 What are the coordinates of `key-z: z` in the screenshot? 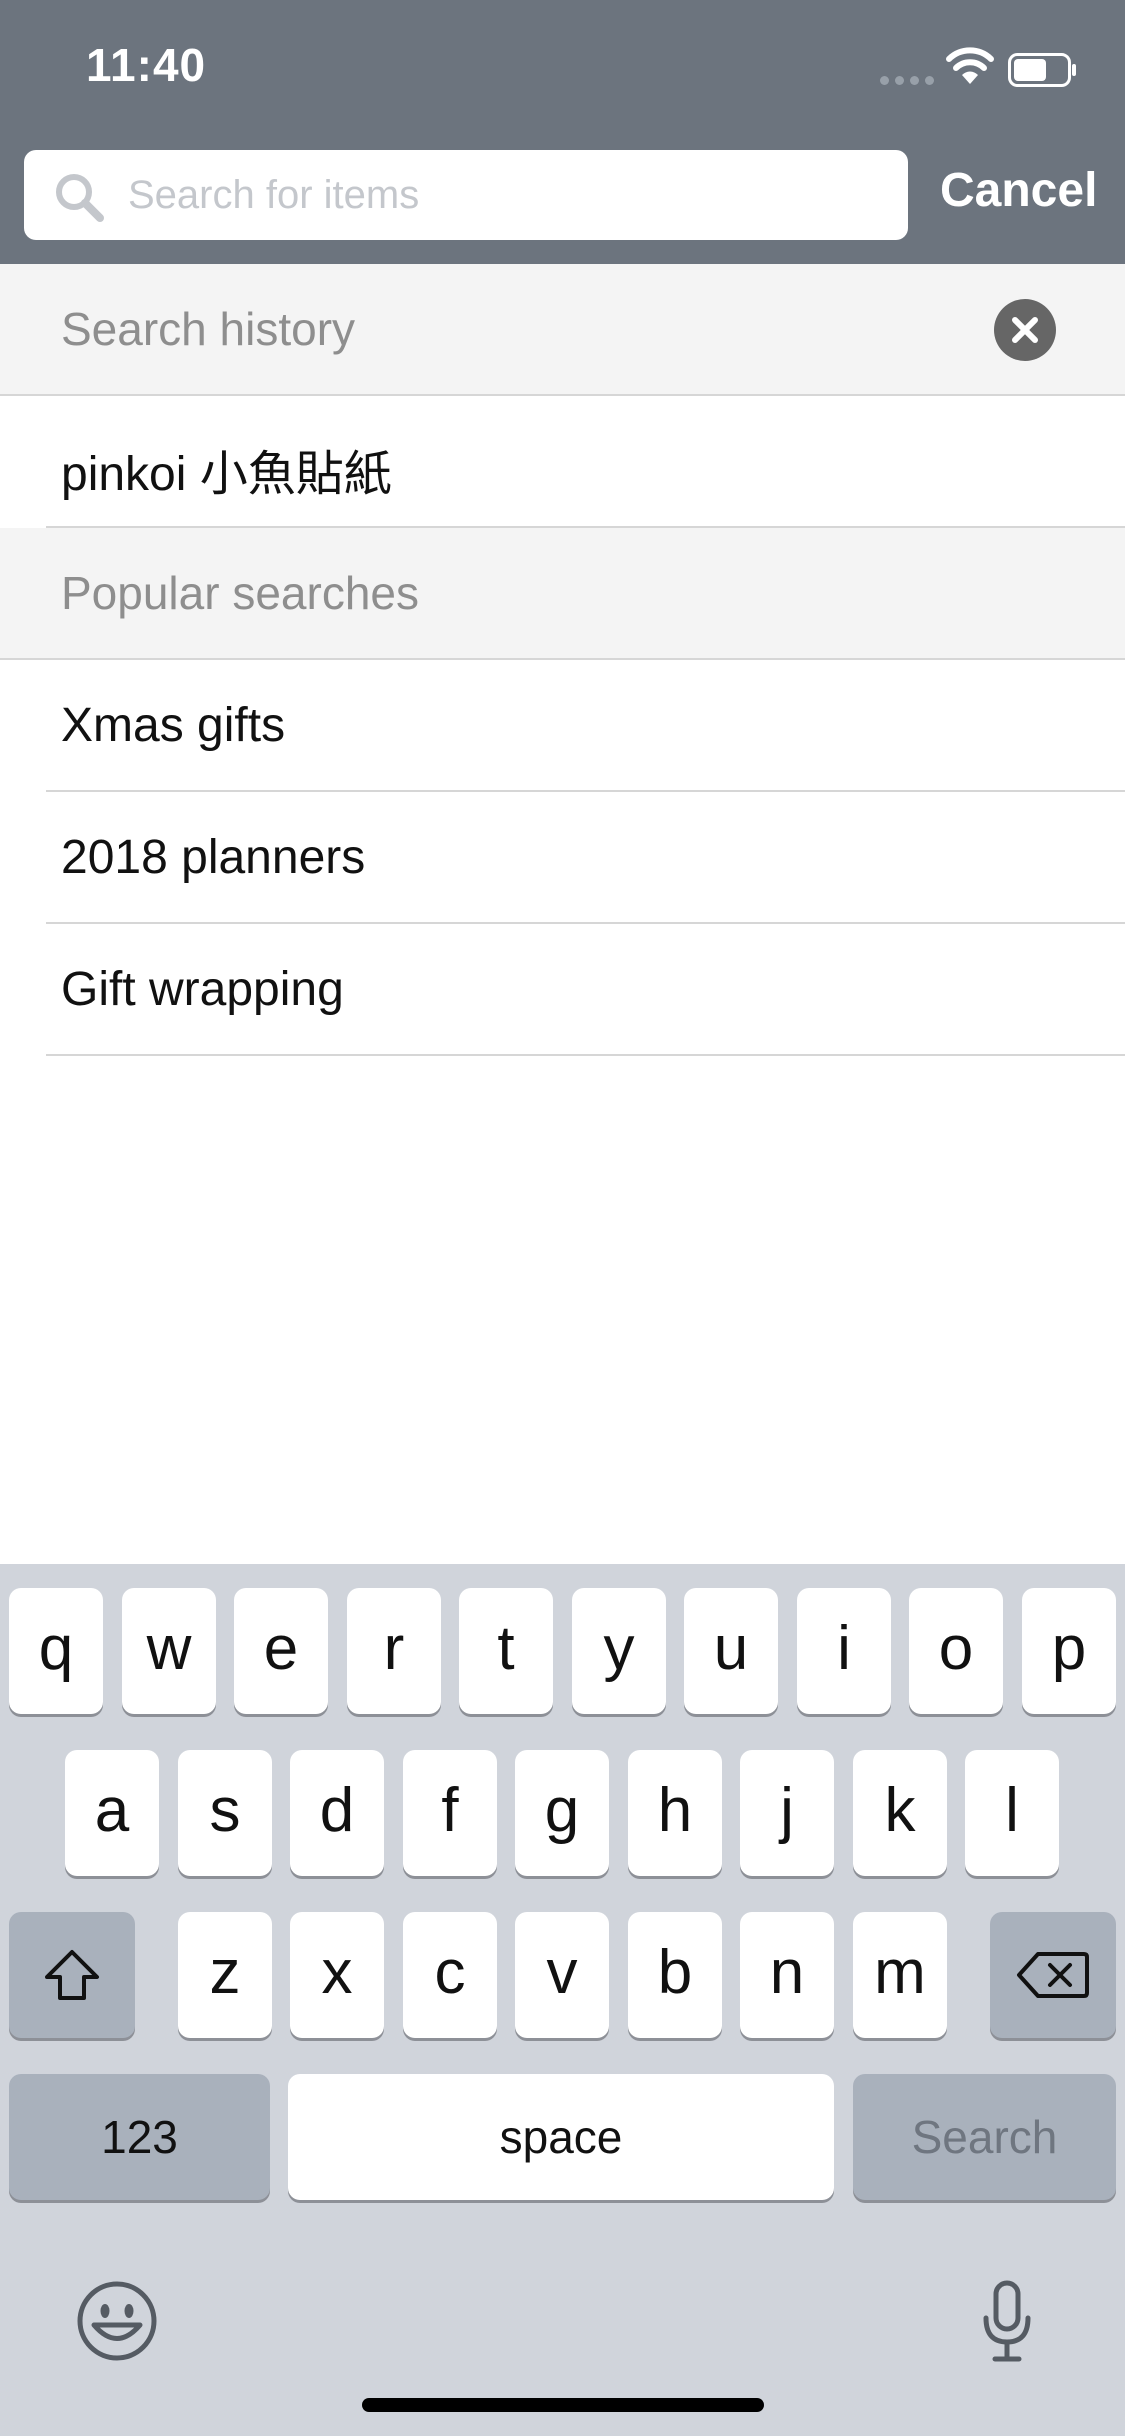 It's located at (225, 1975).